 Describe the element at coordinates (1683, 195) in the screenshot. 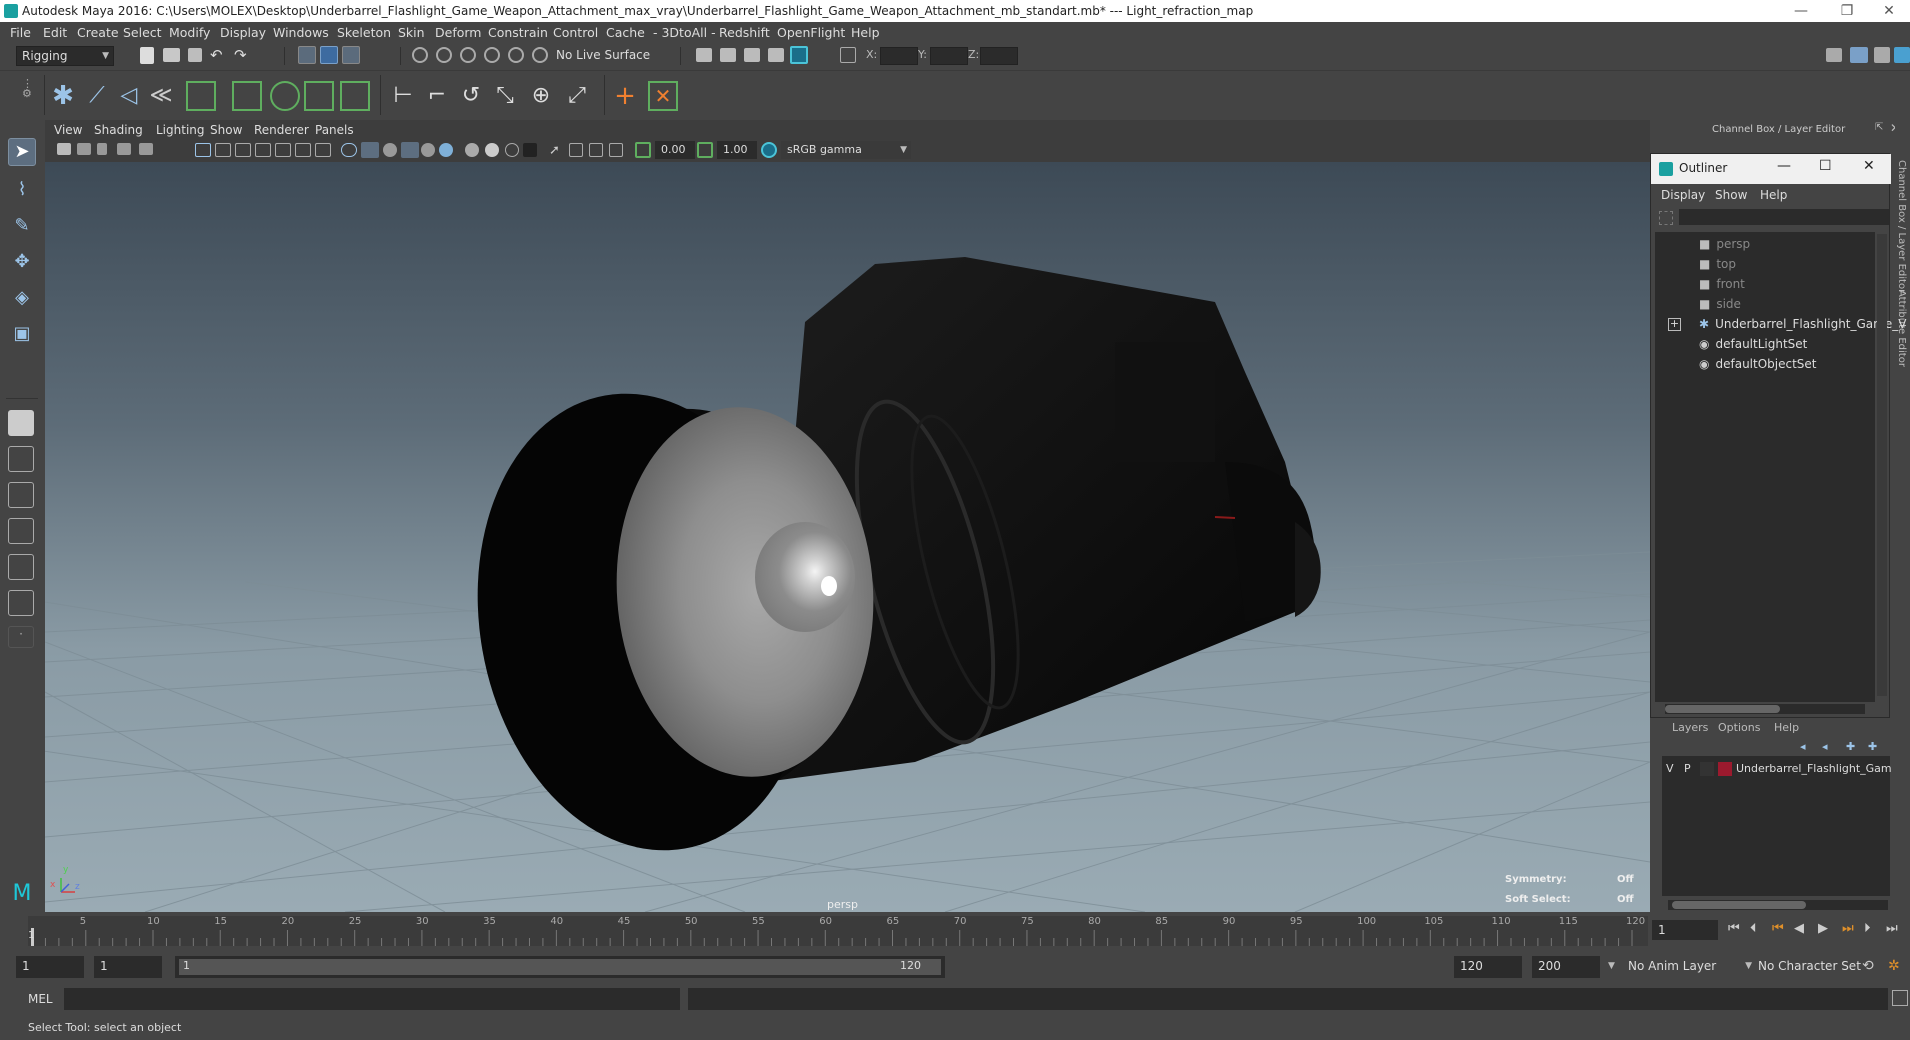

I see `outliner-menu-display: Display` at that location.